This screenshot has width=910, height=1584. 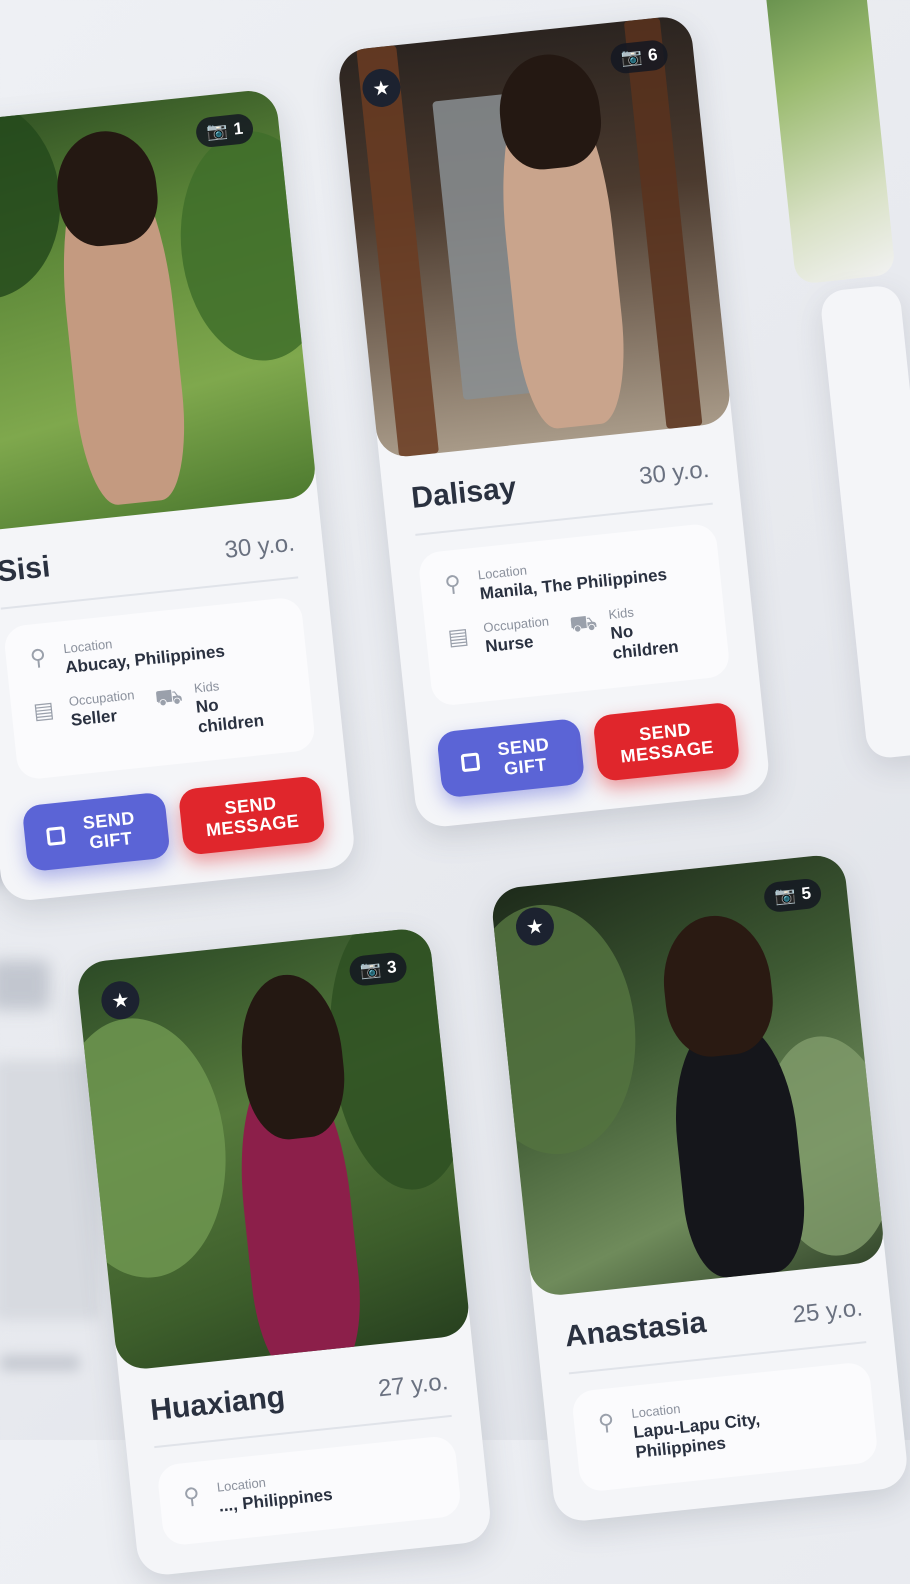 What do you see at coordinates (155, 650) in the screenshot?
I see `location-detail: ⚲ Location Abucay, Philippines` at bounding box center [155, 650].